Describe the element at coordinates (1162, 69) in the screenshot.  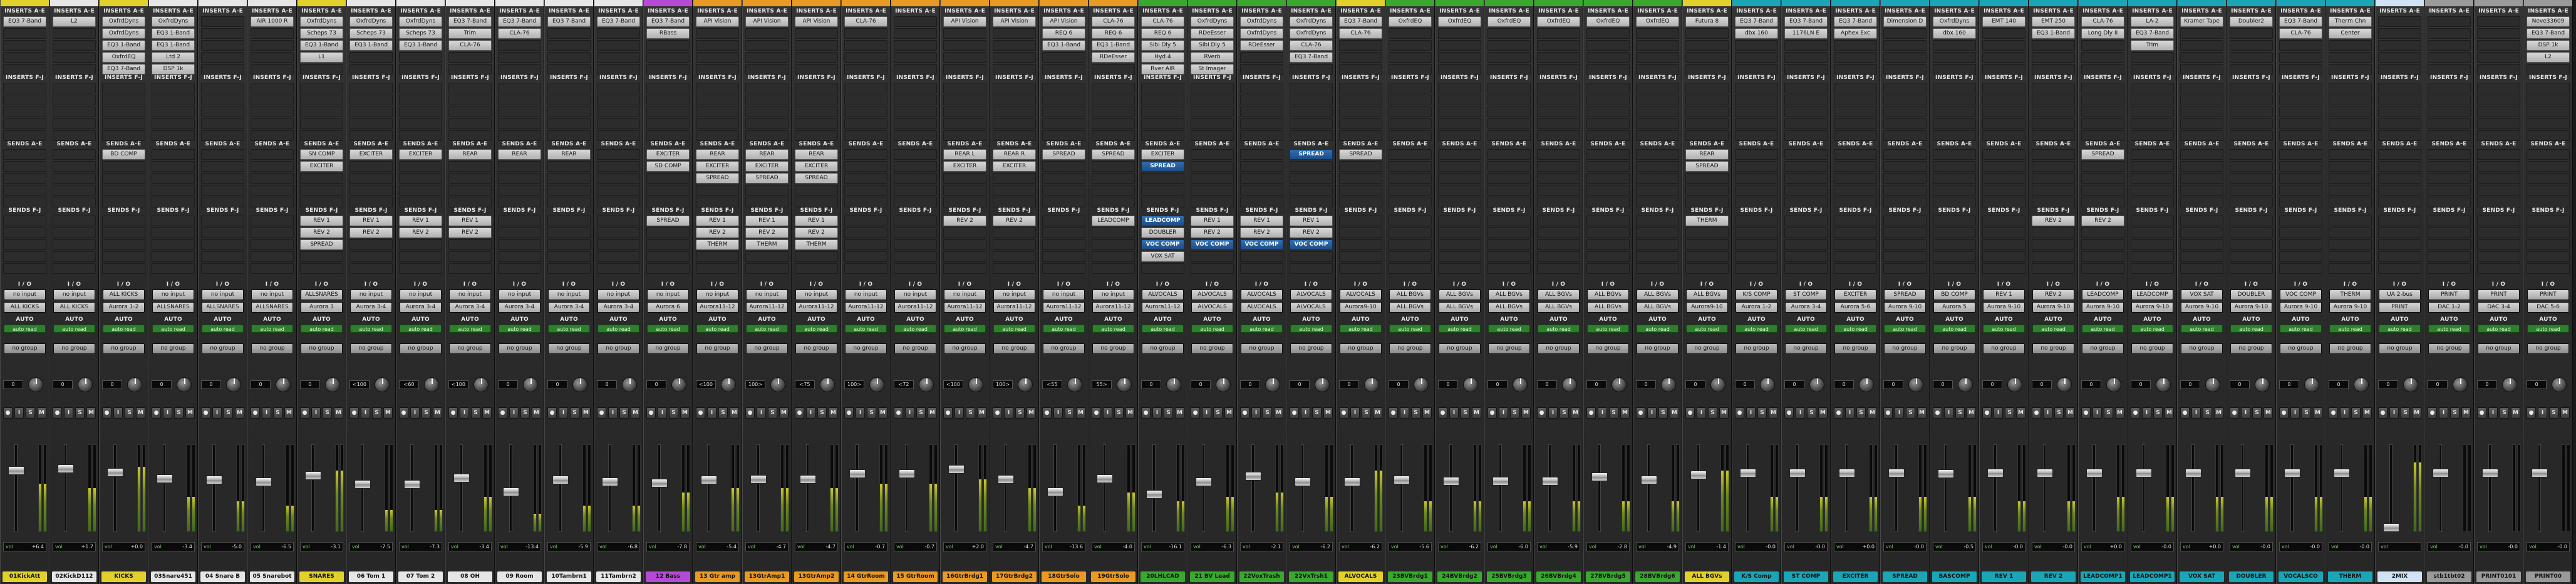
I see `insert-ae-slot: Rver AIR` at that location.